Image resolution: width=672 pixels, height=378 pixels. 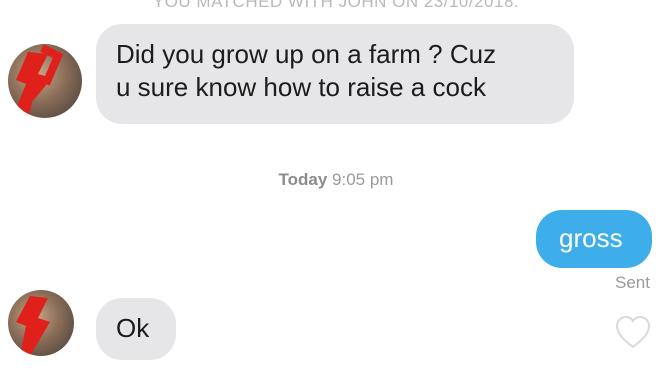 I want to click on timestamp-day: Today, so click(x=303, y=179).